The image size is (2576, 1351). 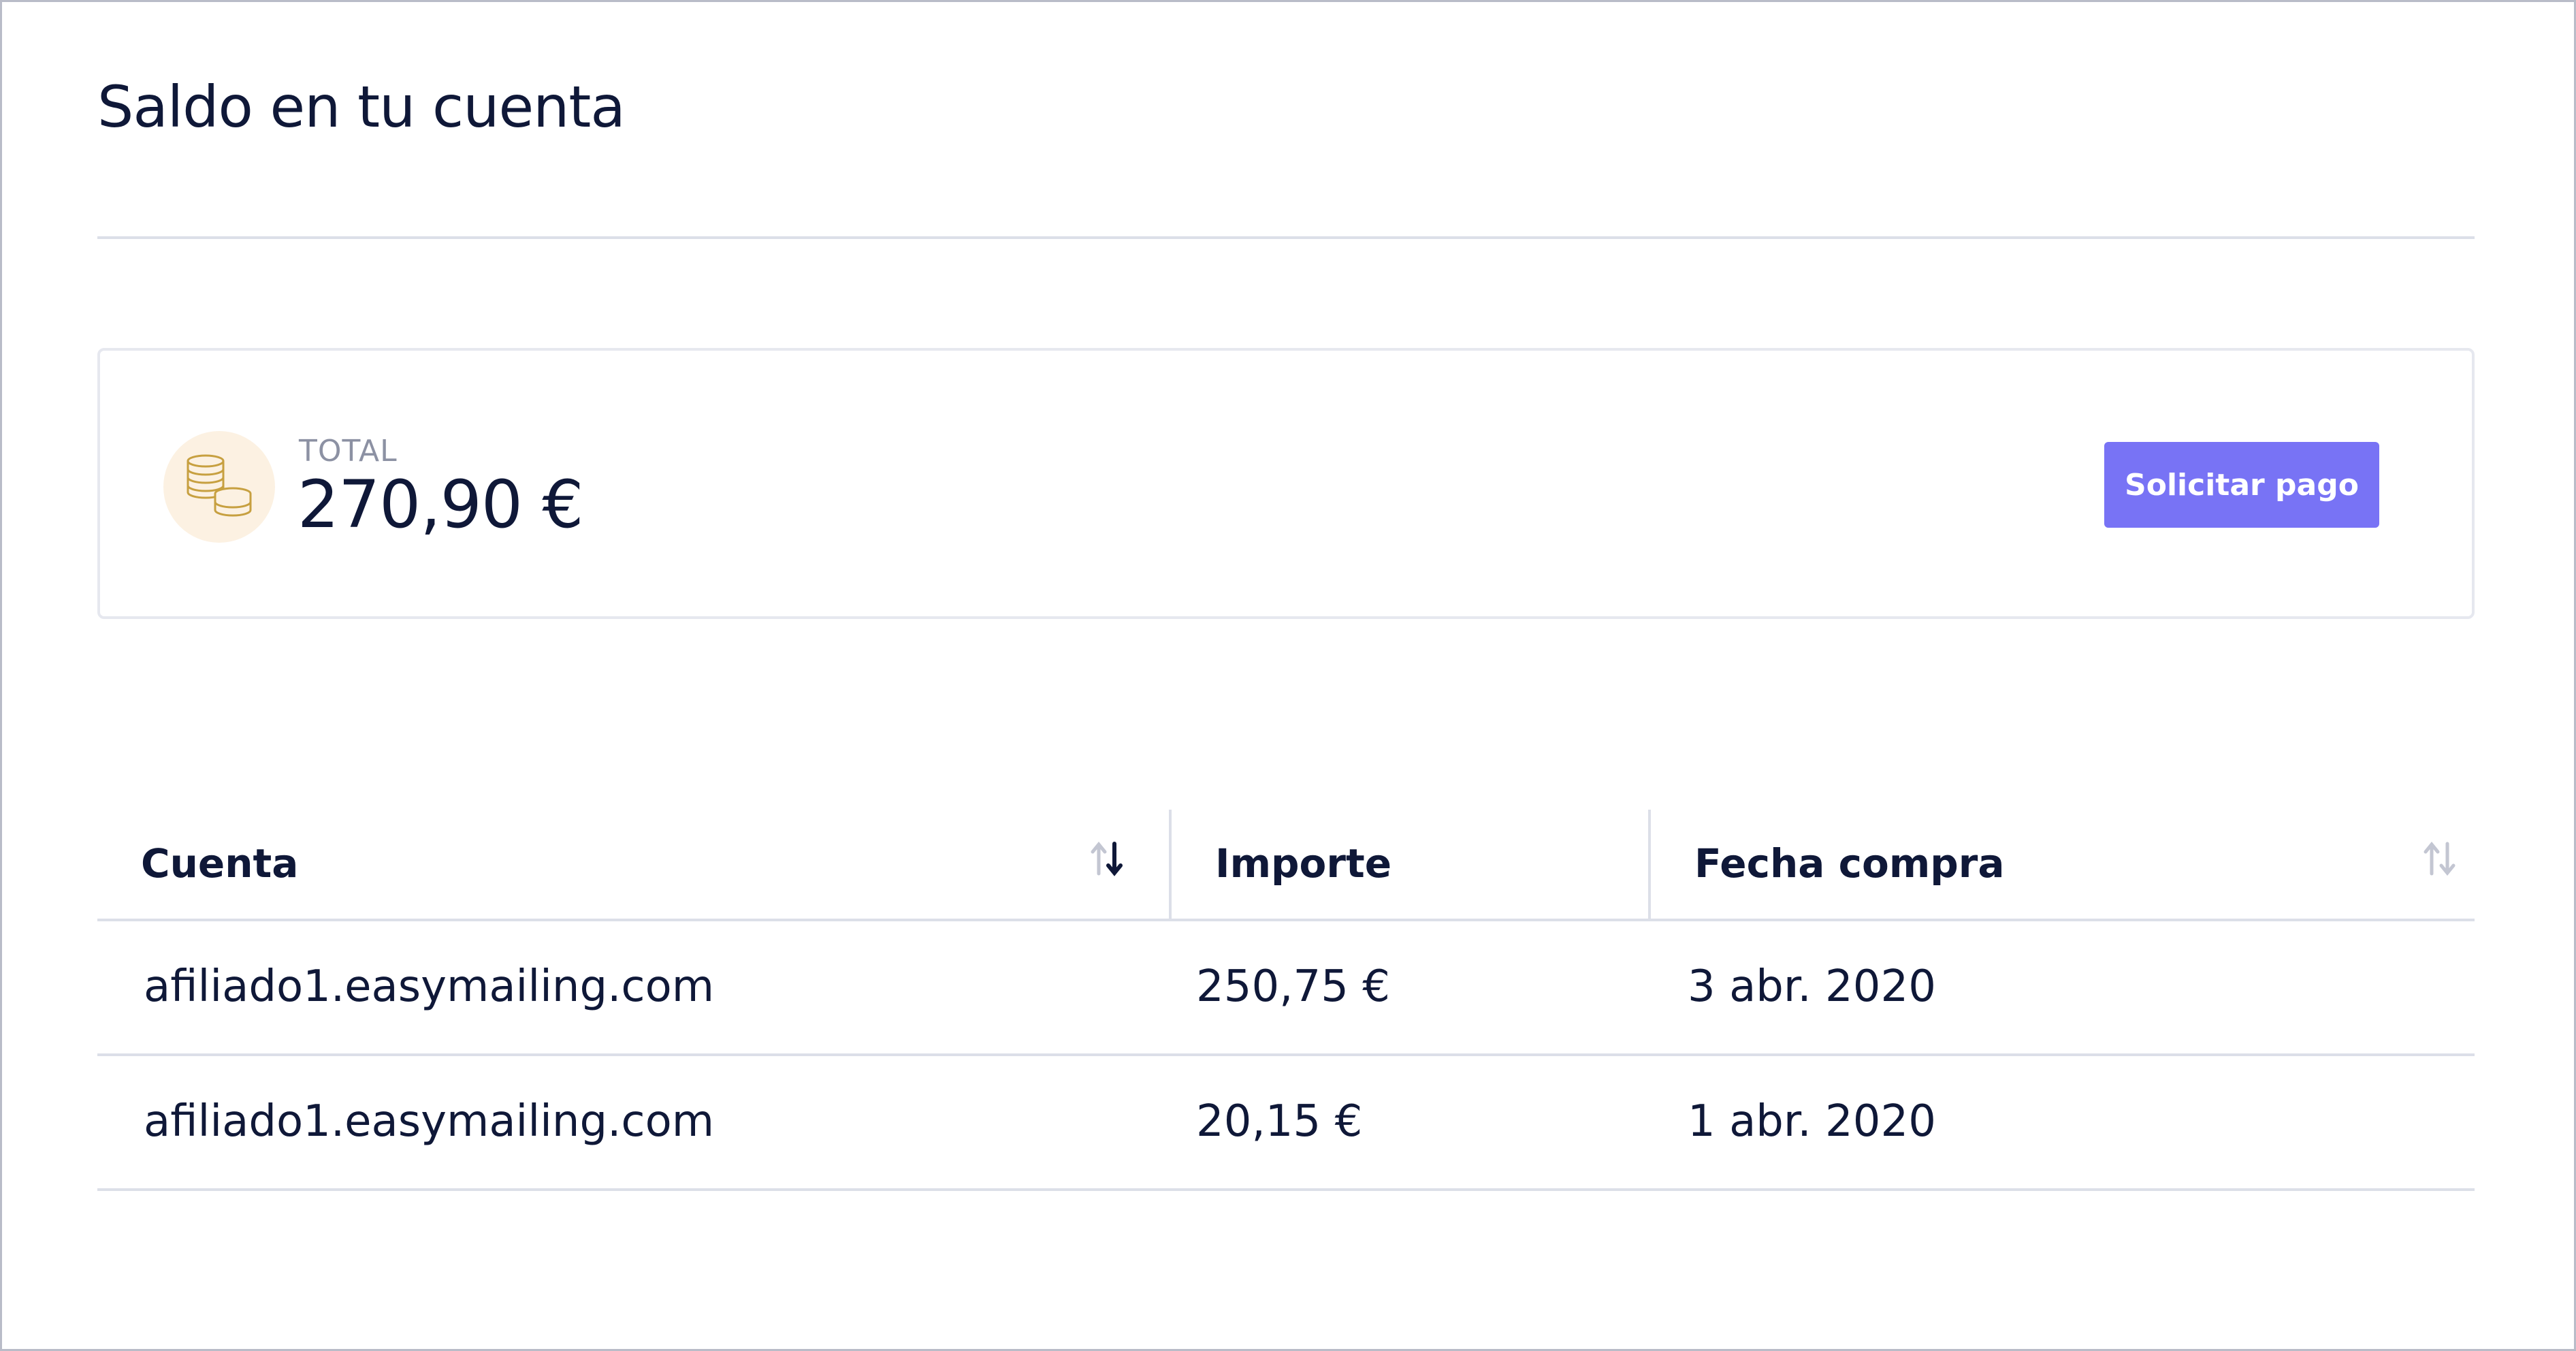 I want to click on coins-badge, so click(x=219, y=487).